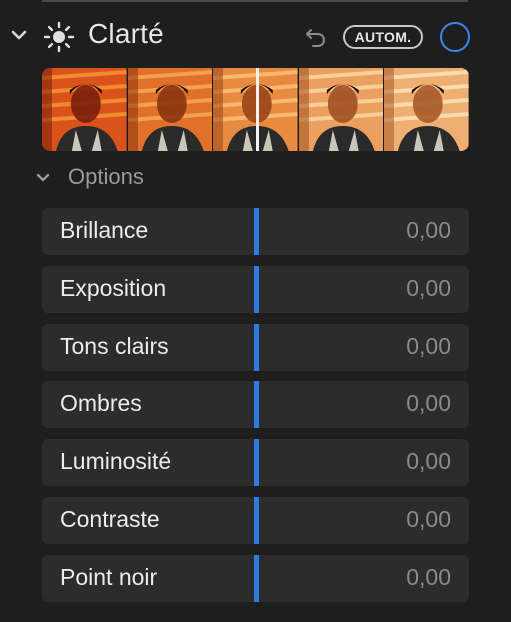 The width and height of the screenshot is (511, 622). What do you see at coordinates (126, 33) in the screenshot?
I see `adjustment-title: Clarté` at bounding box center [126, 33].